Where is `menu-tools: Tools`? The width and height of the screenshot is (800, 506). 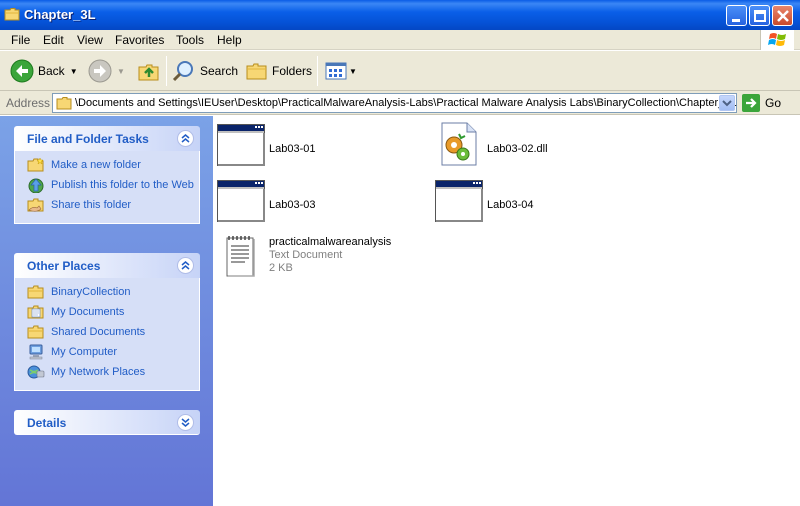
menu-tools: Tools is located at coordinates (190, 40).